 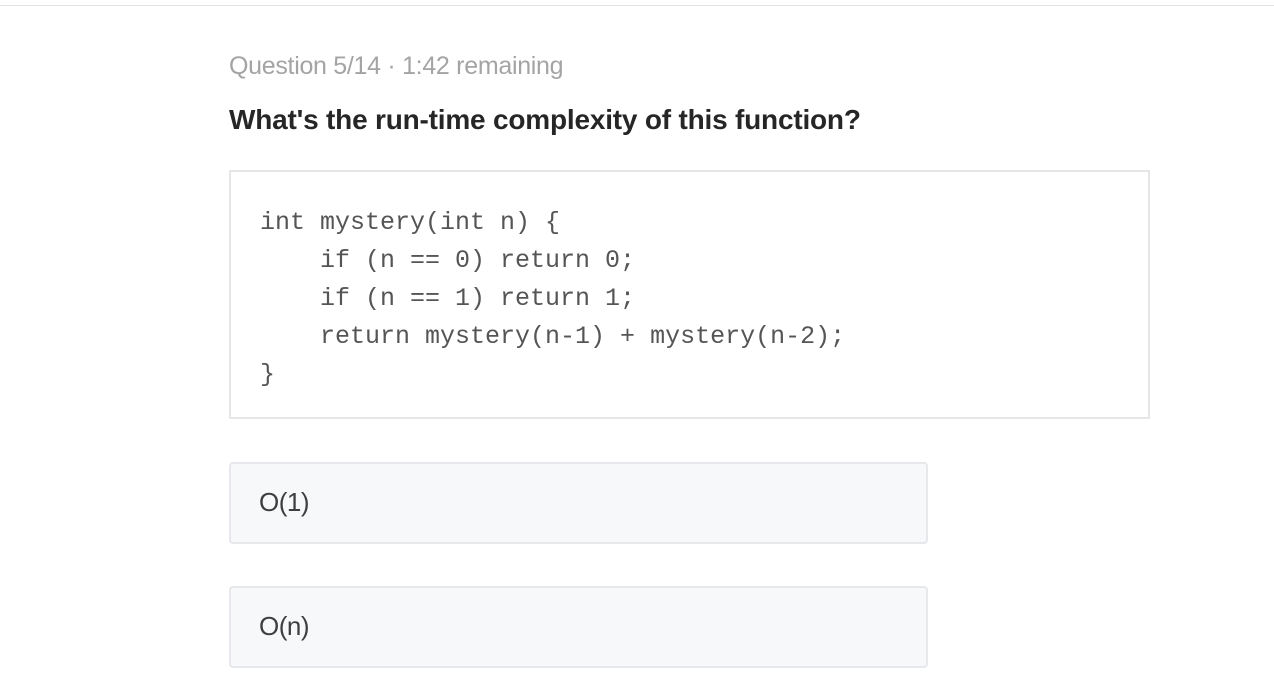 What do you see at coordinates (284, 626) in the screenshot?
I see `answer-option-label: O(n)` at bounding box center [284, 626].